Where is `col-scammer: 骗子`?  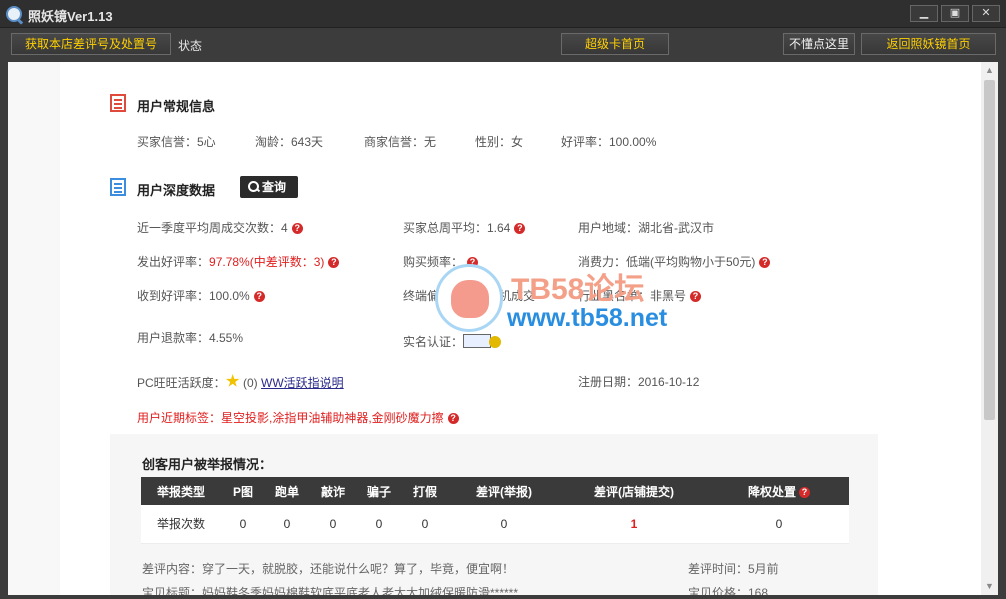 col-scammer: 骗子 is located at coordinates (379, 491).